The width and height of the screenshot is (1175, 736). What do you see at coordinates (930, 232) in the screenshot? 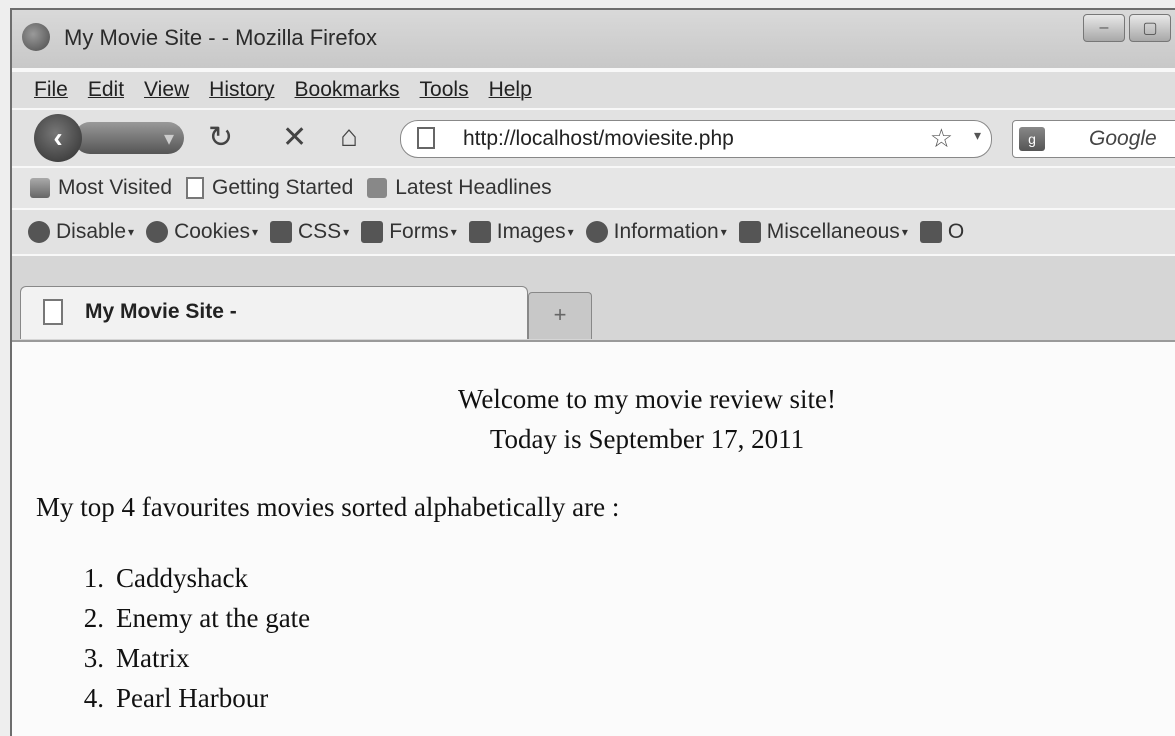
I see `outline-pencil-icon` at bounding box center [930, 232].